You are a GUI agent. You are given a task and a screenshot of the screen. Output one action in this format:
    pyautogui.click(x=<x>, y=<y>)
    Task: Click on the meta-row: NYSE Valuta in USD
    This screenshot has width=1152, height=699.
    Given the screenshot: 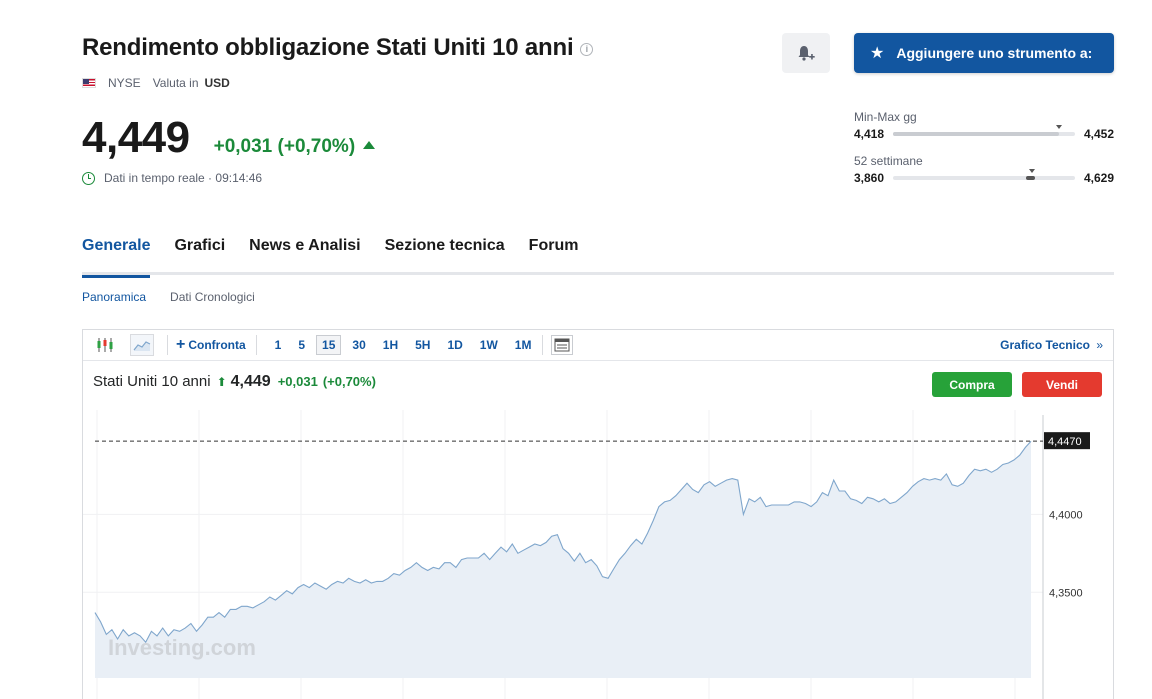 What is the action you would take?
    pyautogui.click(x=156, y=83)
    